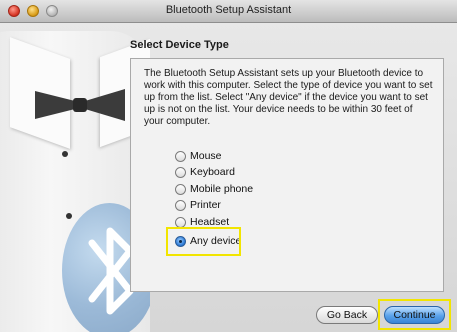 Image resolution: width=457 pixels, height=332 pixels. What do you see at coordinates (65, 154) in the screenshot?
I see `shirt-stud-icon` at bounding box center [65, 154].